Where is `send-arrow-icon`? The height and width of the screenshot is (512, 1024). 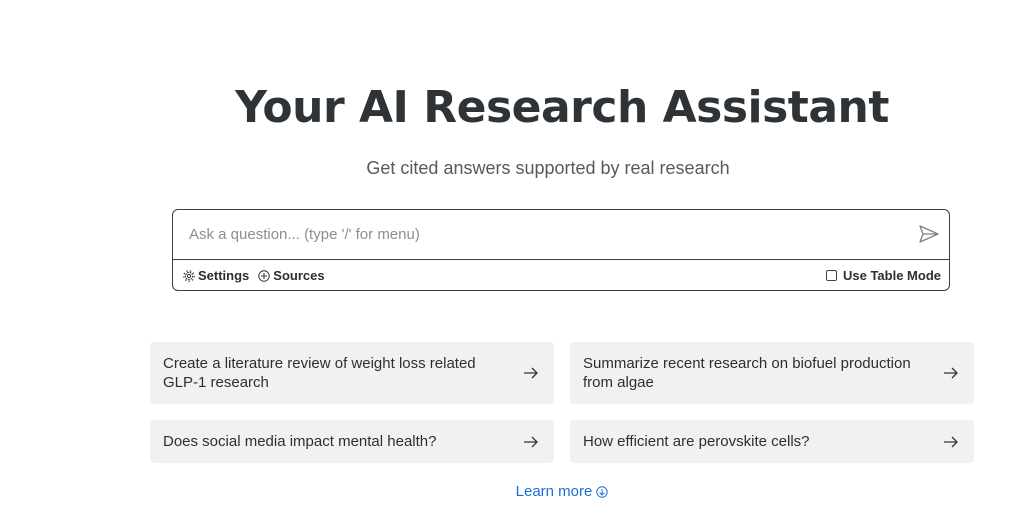
send-arrow-icon is located at coordinates (929, 234).